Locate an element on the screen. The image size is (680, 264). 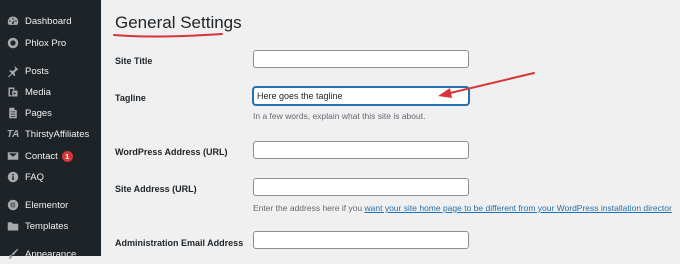
brush-icon is located at coordinates (13, 254).